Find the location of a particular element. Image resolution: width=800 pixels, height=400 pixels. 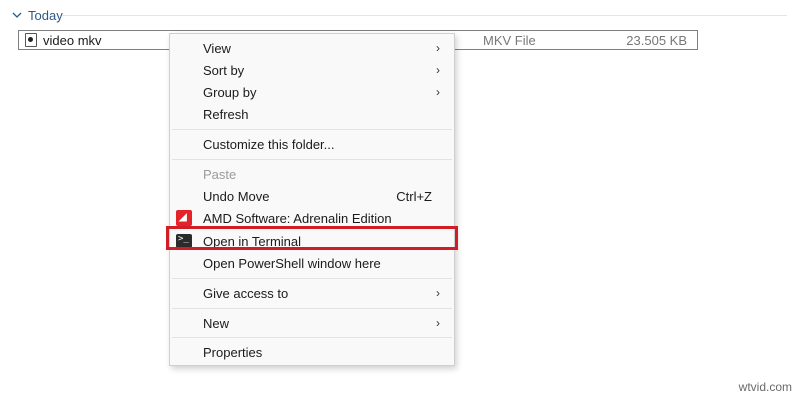

menu-item-open-powershell: Open PowerShell window here is located at coordinates (312, 263).